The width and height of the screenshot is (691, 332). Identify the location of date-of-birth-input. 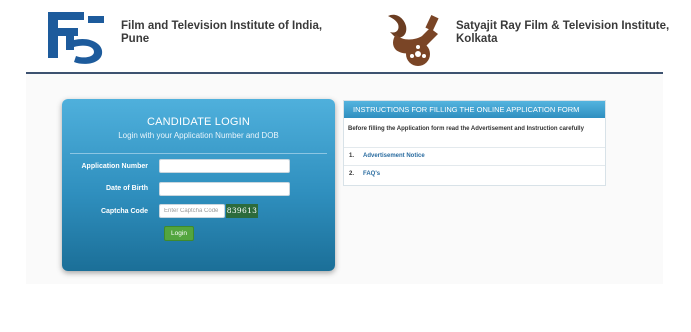
(224, 189).